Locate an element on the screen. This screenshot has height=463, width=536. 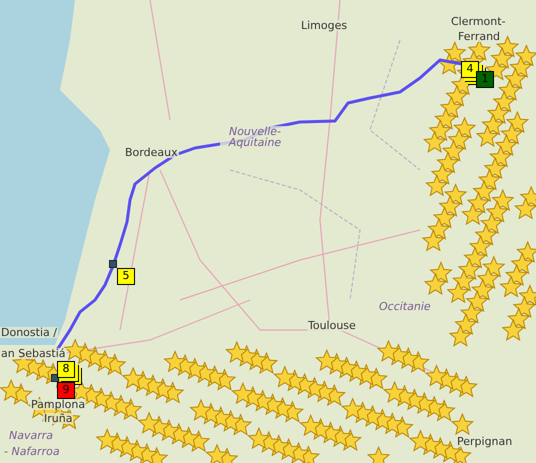
place-label: Donostia / is located at coordinates (29, 332).